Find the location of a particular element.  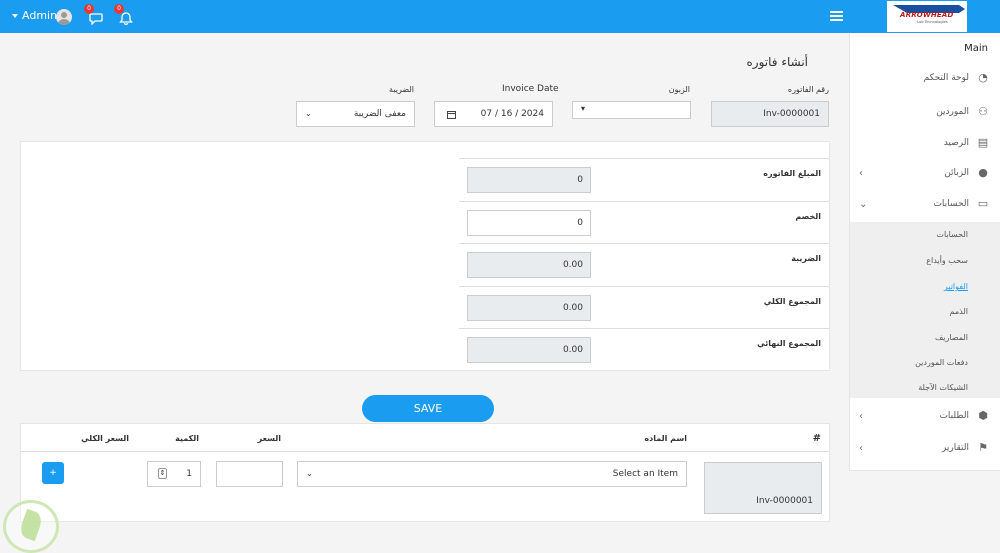

submenu-item-deferred-checks: الشيكات الآجلة is located at coordinates (943, 387).